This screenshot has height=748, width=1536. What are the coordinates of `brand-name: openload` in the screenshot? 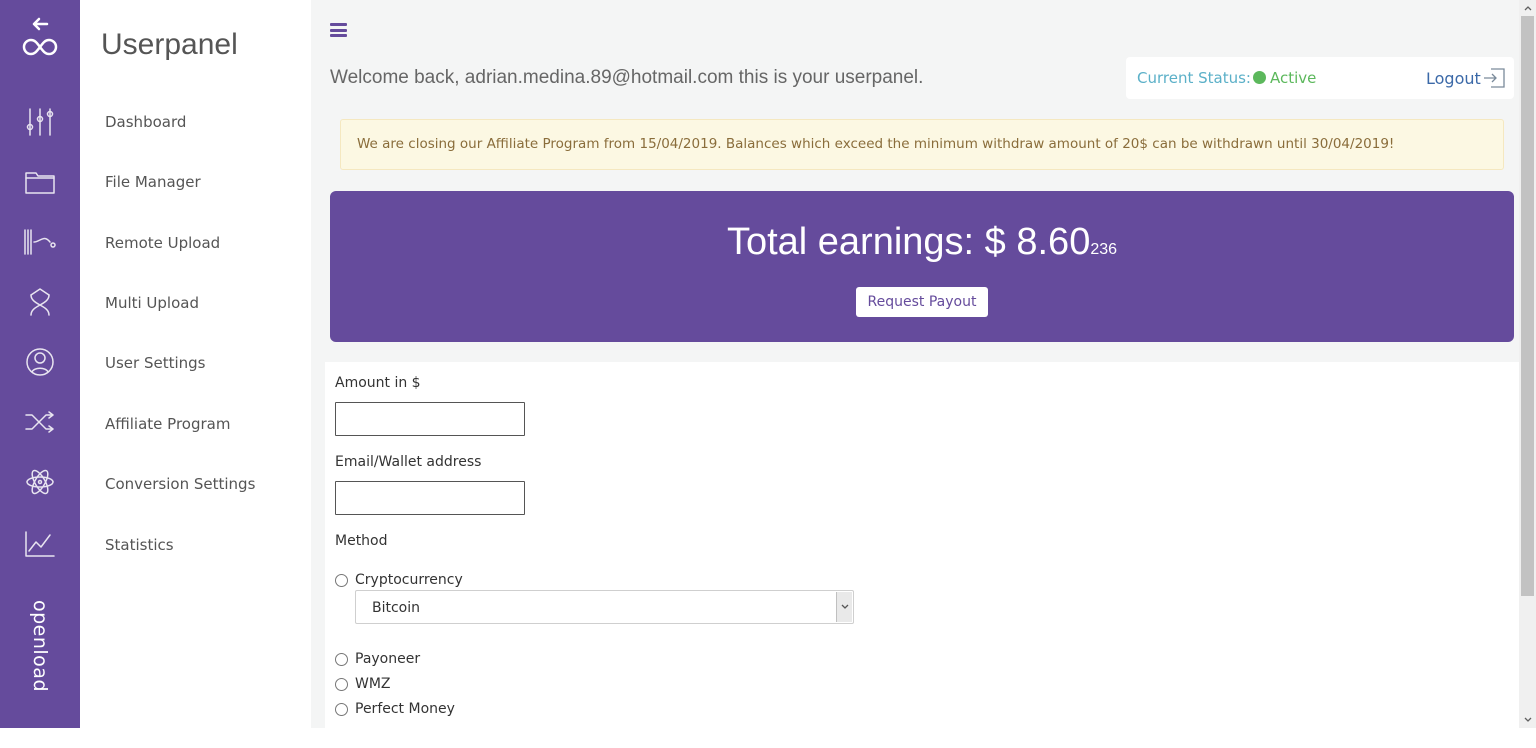 It's located at (40, 646).